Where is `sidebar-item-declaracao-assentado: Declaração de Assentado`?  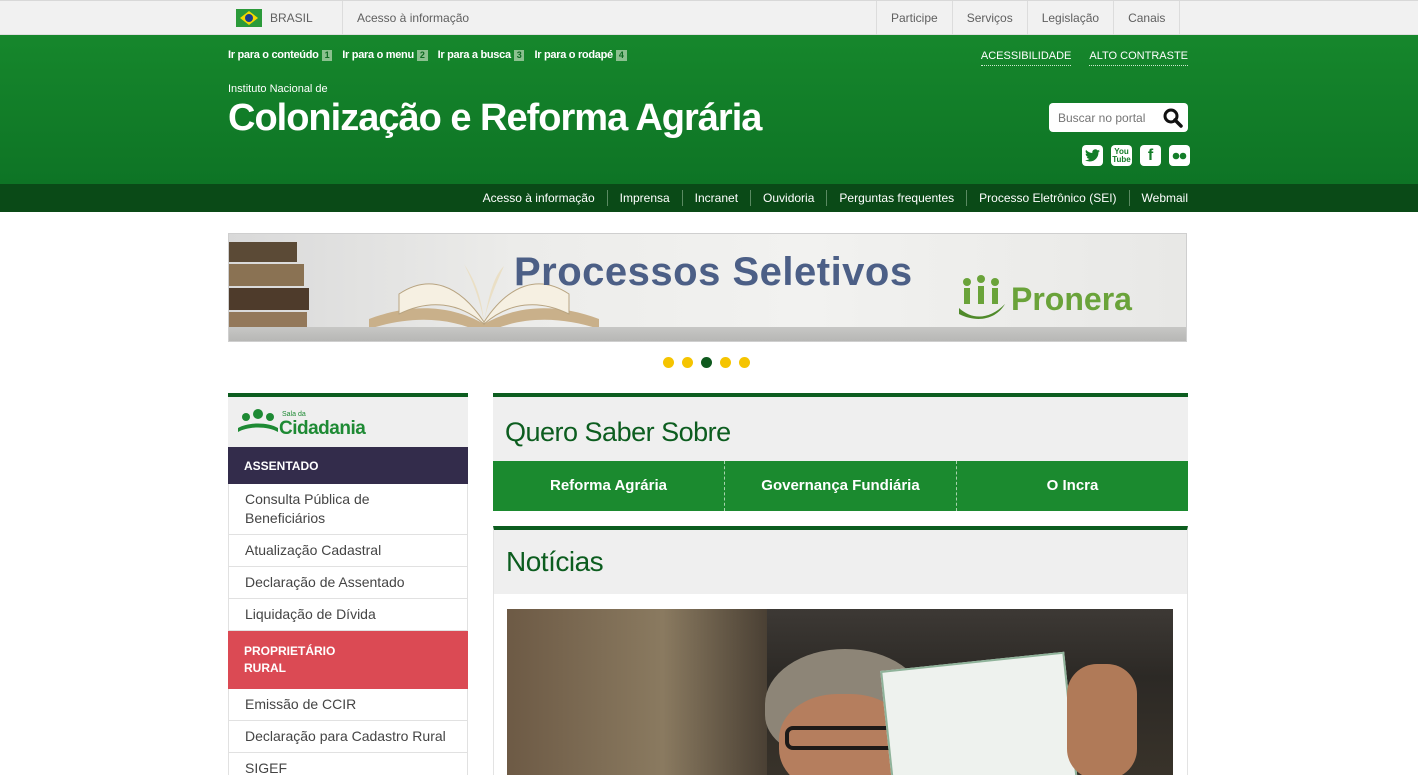
sidebar-item-declaracao-assentado: Declaração de Assentado is located at coordinates (348, 583).